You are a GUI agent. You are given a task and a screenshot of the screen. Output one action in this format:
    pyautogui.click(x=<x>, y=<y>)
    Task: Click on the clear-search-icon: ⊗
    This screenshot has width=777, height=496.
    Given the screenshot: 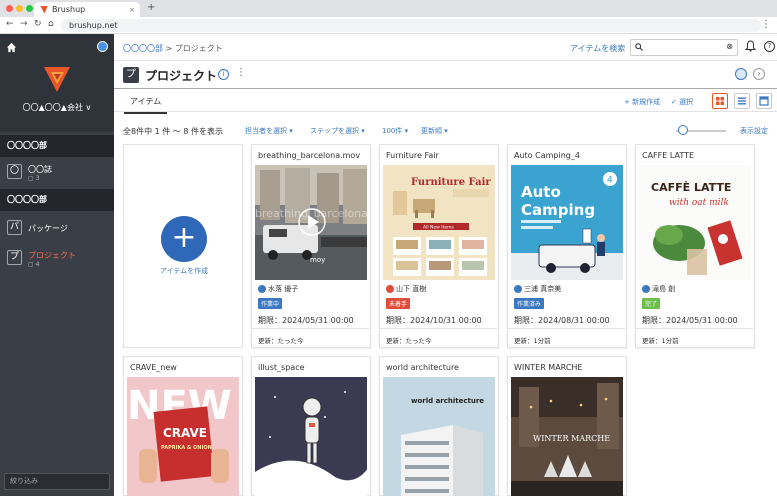 What is the action you would take?
    pyautogui.click(x=729, y=46)
    